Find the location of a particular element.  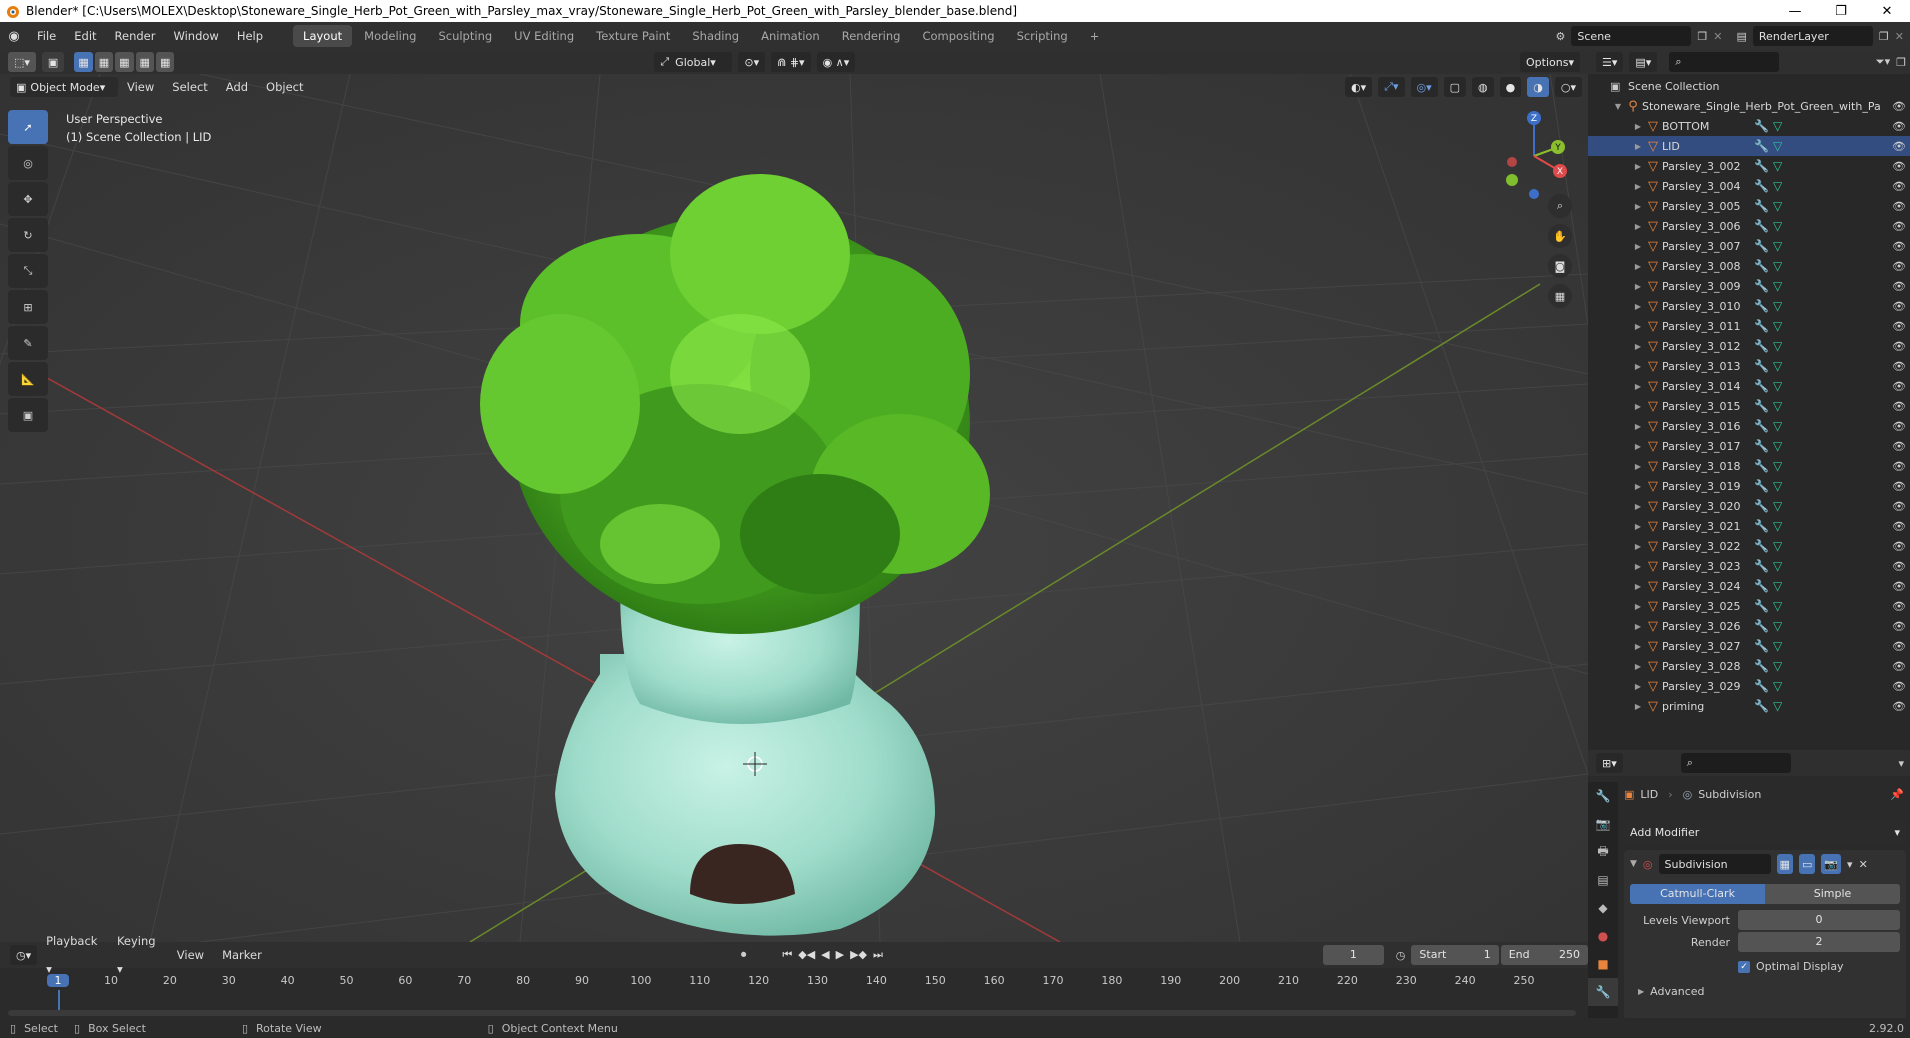

next-keyframe-icon: ▶◆ is located at coordinates (858, 955).